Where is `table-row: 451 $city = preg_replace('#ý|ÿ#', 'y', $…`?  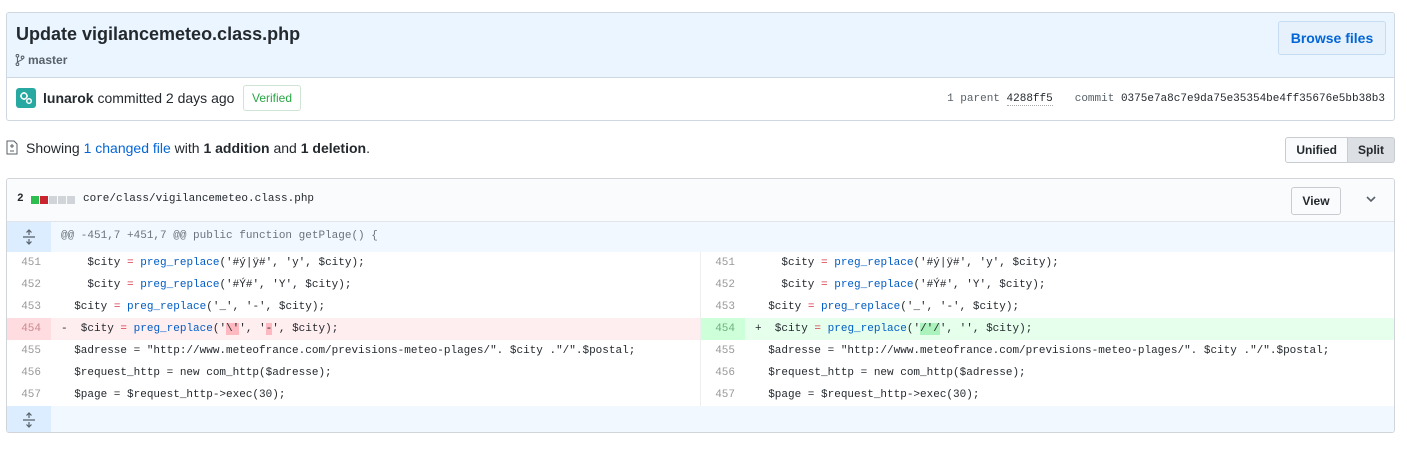
table-row: 451 $city = preg_replace('#ý|ÿ#', 'y', $… is located at coordinates (700, 263).